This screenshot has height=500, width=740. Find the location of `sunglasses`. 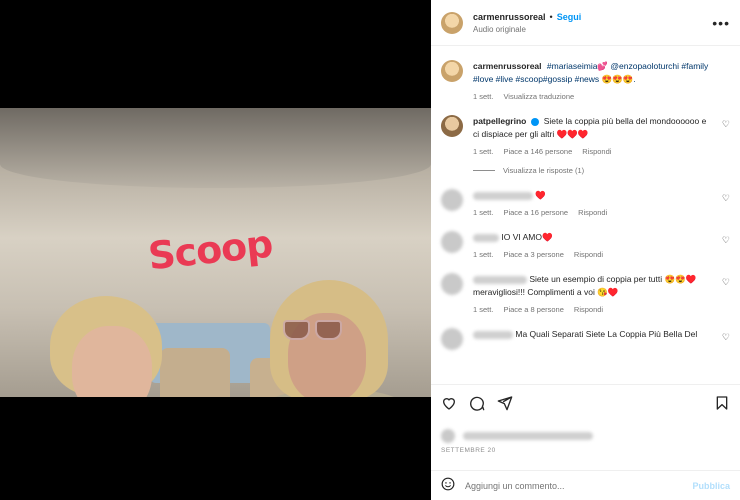

sunglasses is located at coordinates (314, 331).